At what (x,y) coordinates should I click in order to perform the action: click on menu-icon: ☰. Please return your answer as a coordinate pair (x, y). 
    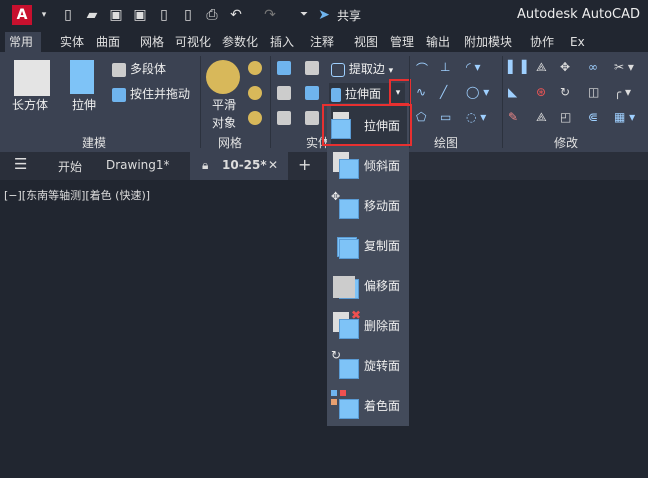
    Looking at the image, I should click on (20, 164).